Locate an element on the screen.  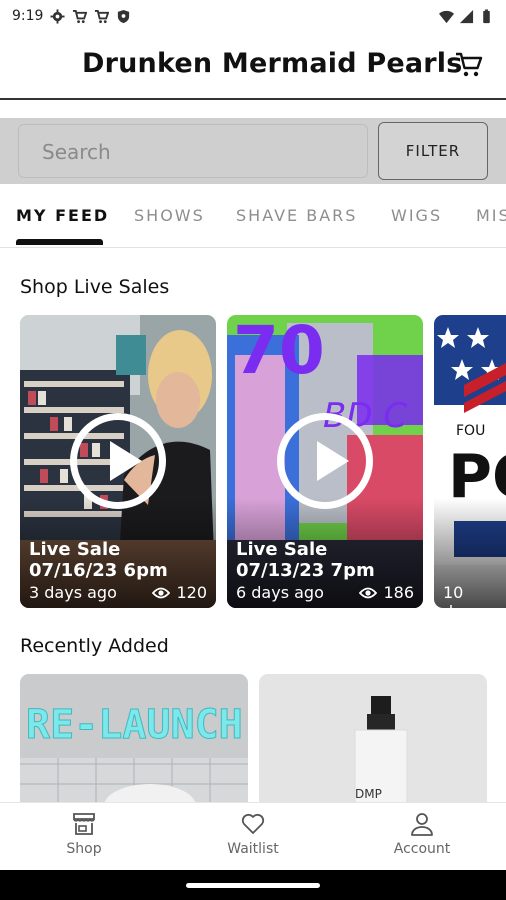
card-time-ago: 6 days ago is located at coordinates (280, 592).